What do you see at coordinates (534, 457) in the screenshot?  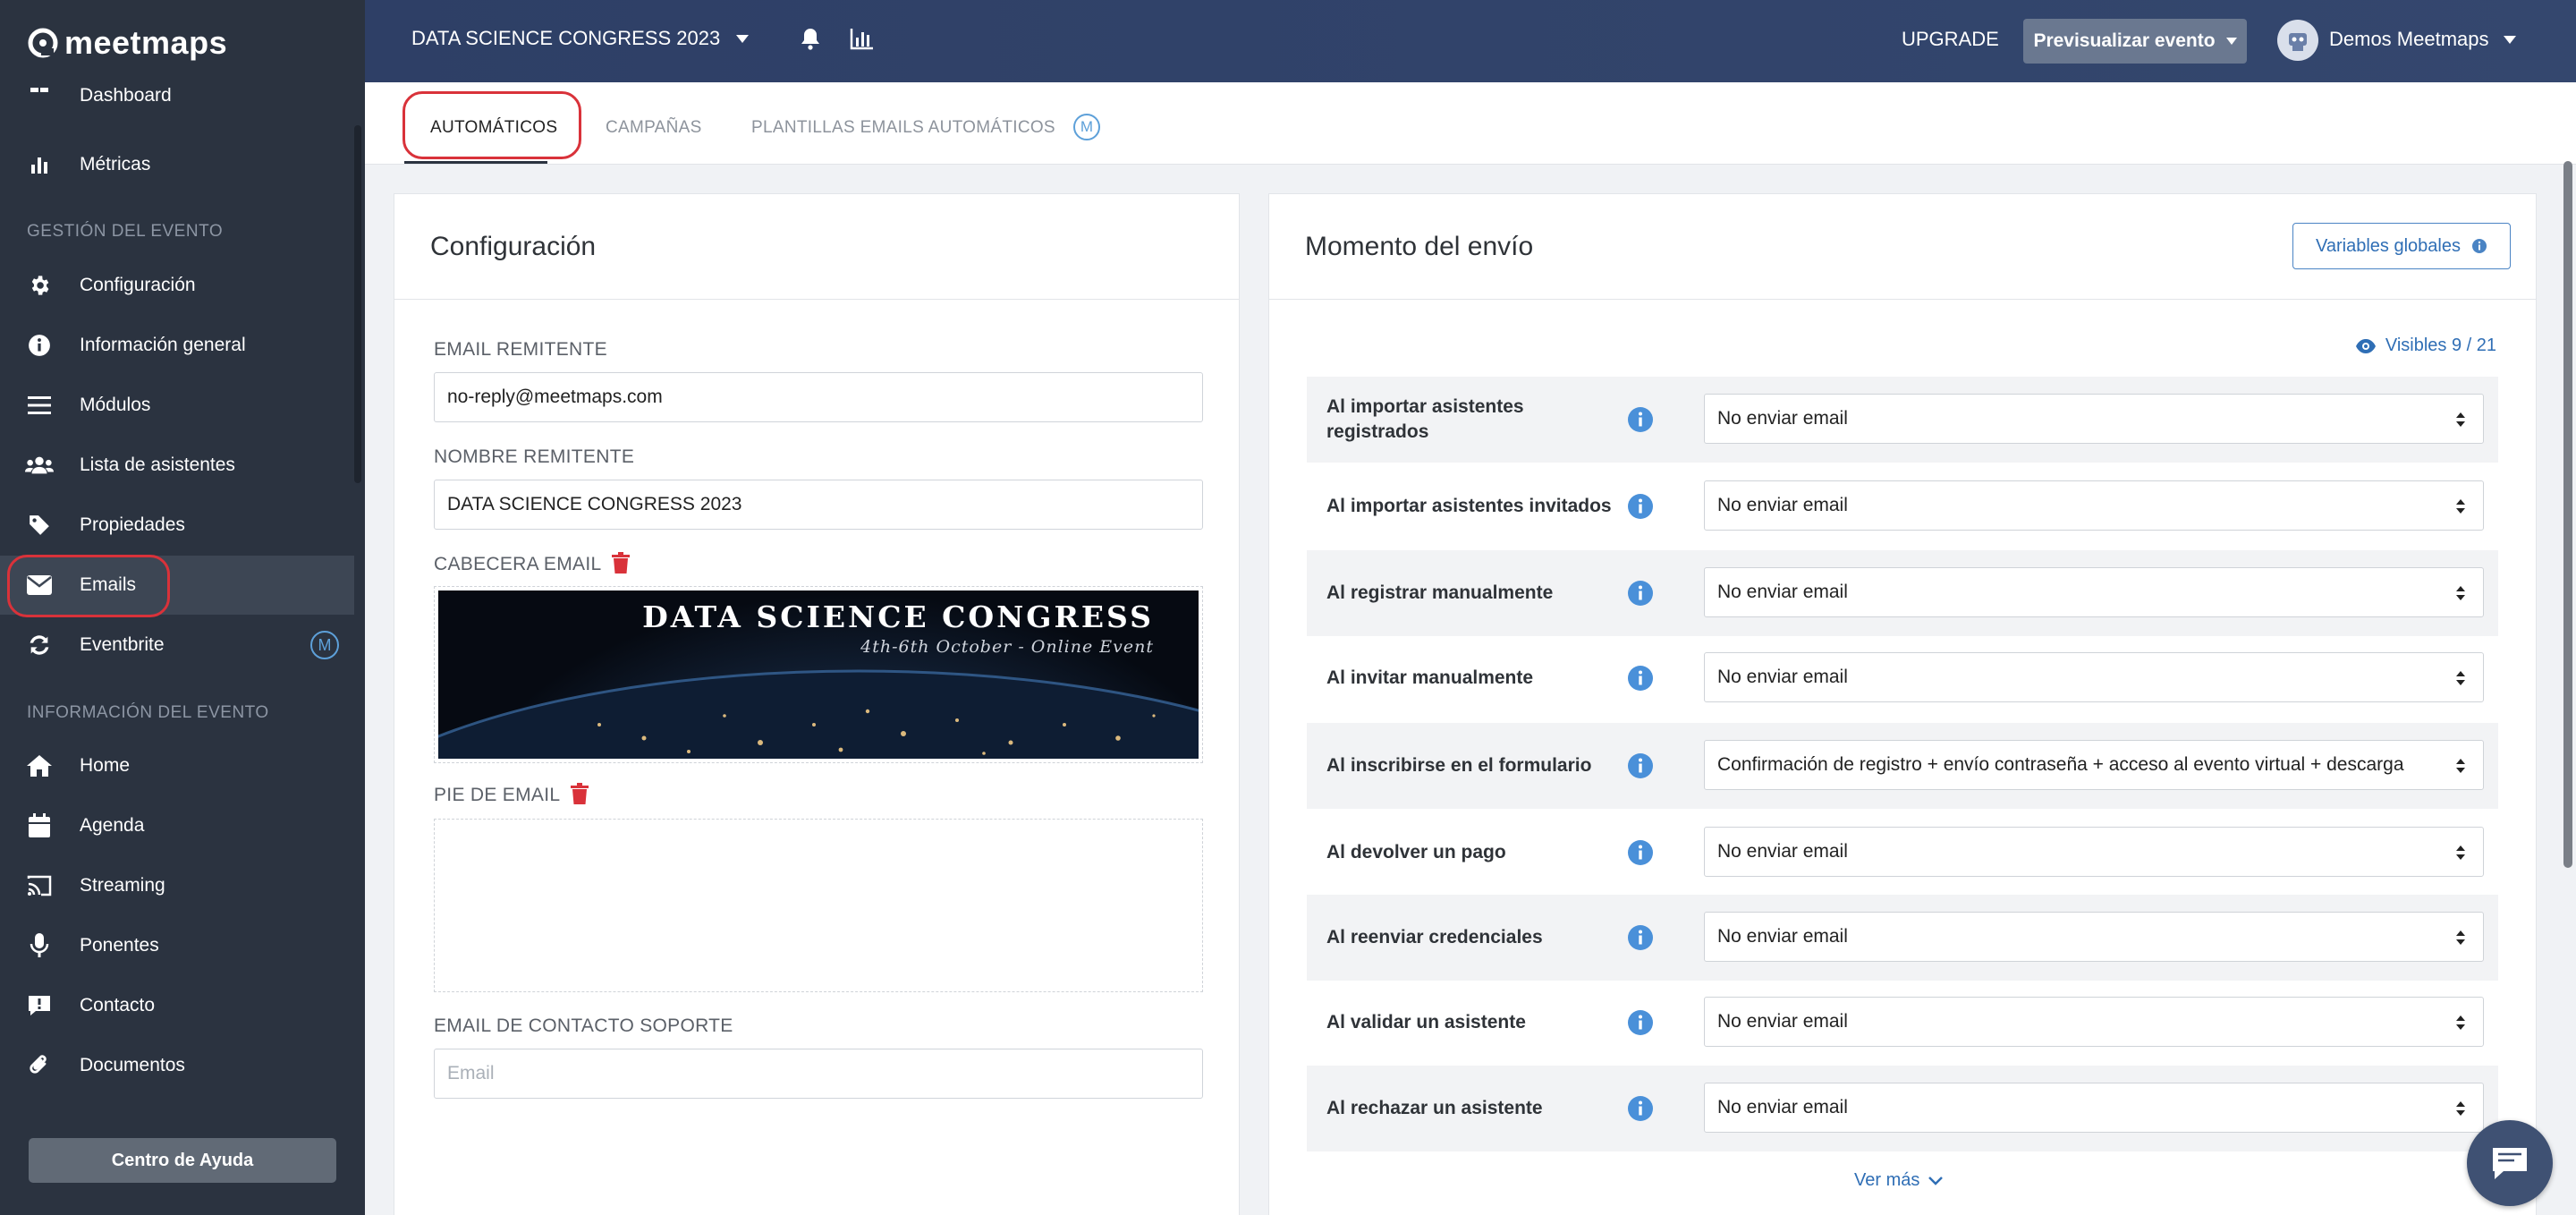 I see `sender-name-label: NOMBRE REMITENTE` at bounding box center [534, 457].